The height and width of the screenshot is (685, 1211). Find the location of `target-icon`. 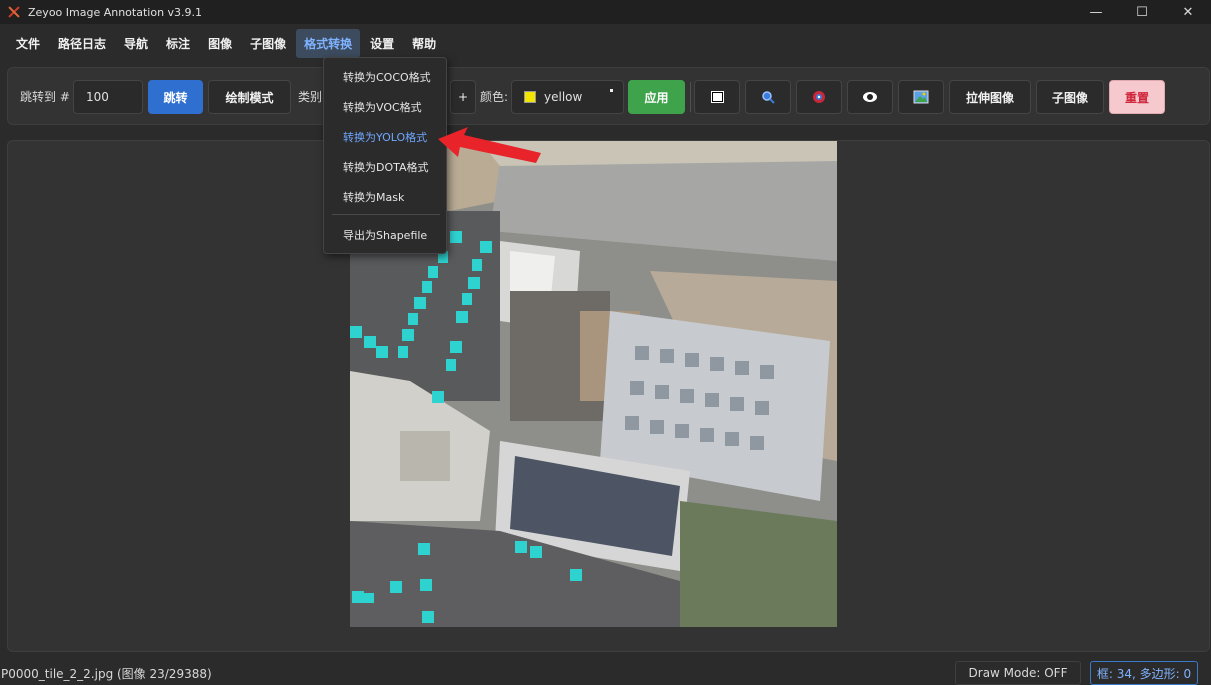

target-icon is located at coordinates (819, 97).